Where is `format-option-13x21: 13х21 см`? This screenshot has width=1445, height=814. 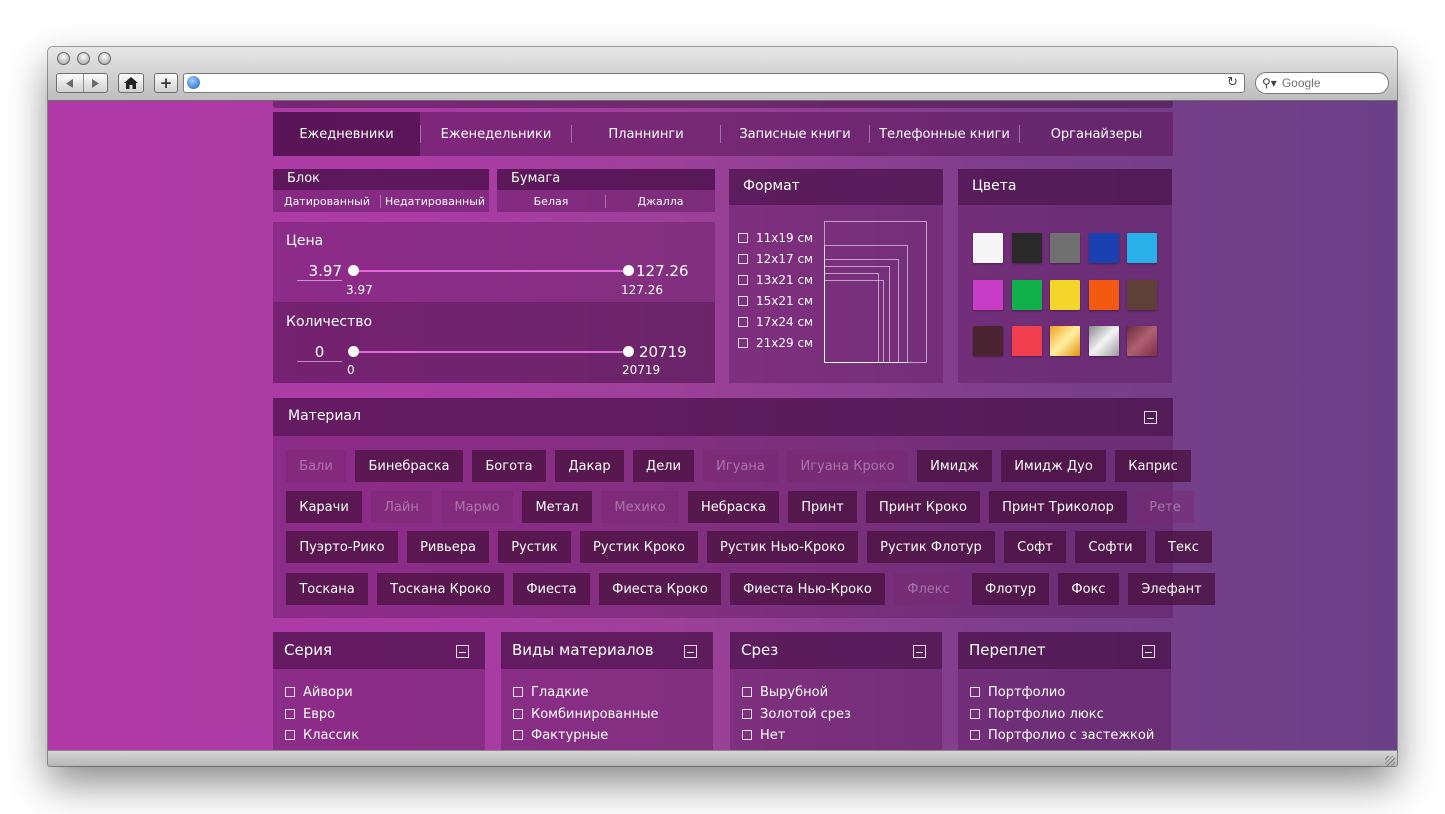
format-option-13x21: 13х21 см is located at coordinates (775, 280).